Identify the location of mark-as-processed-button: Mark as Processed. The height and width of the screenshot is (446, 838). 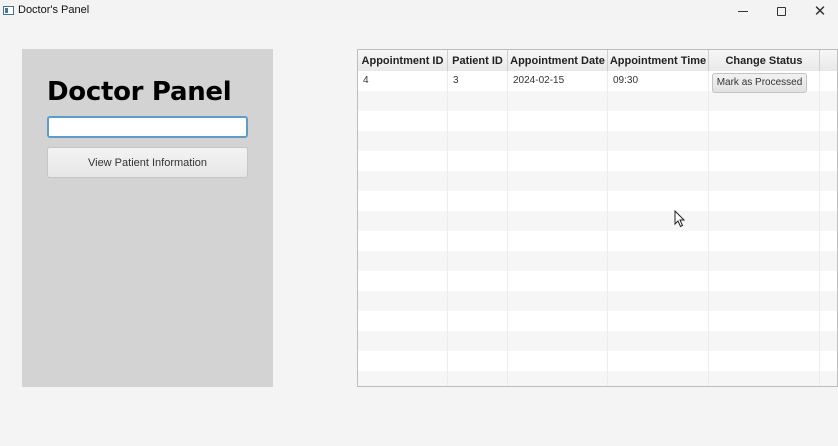
(759, 83).